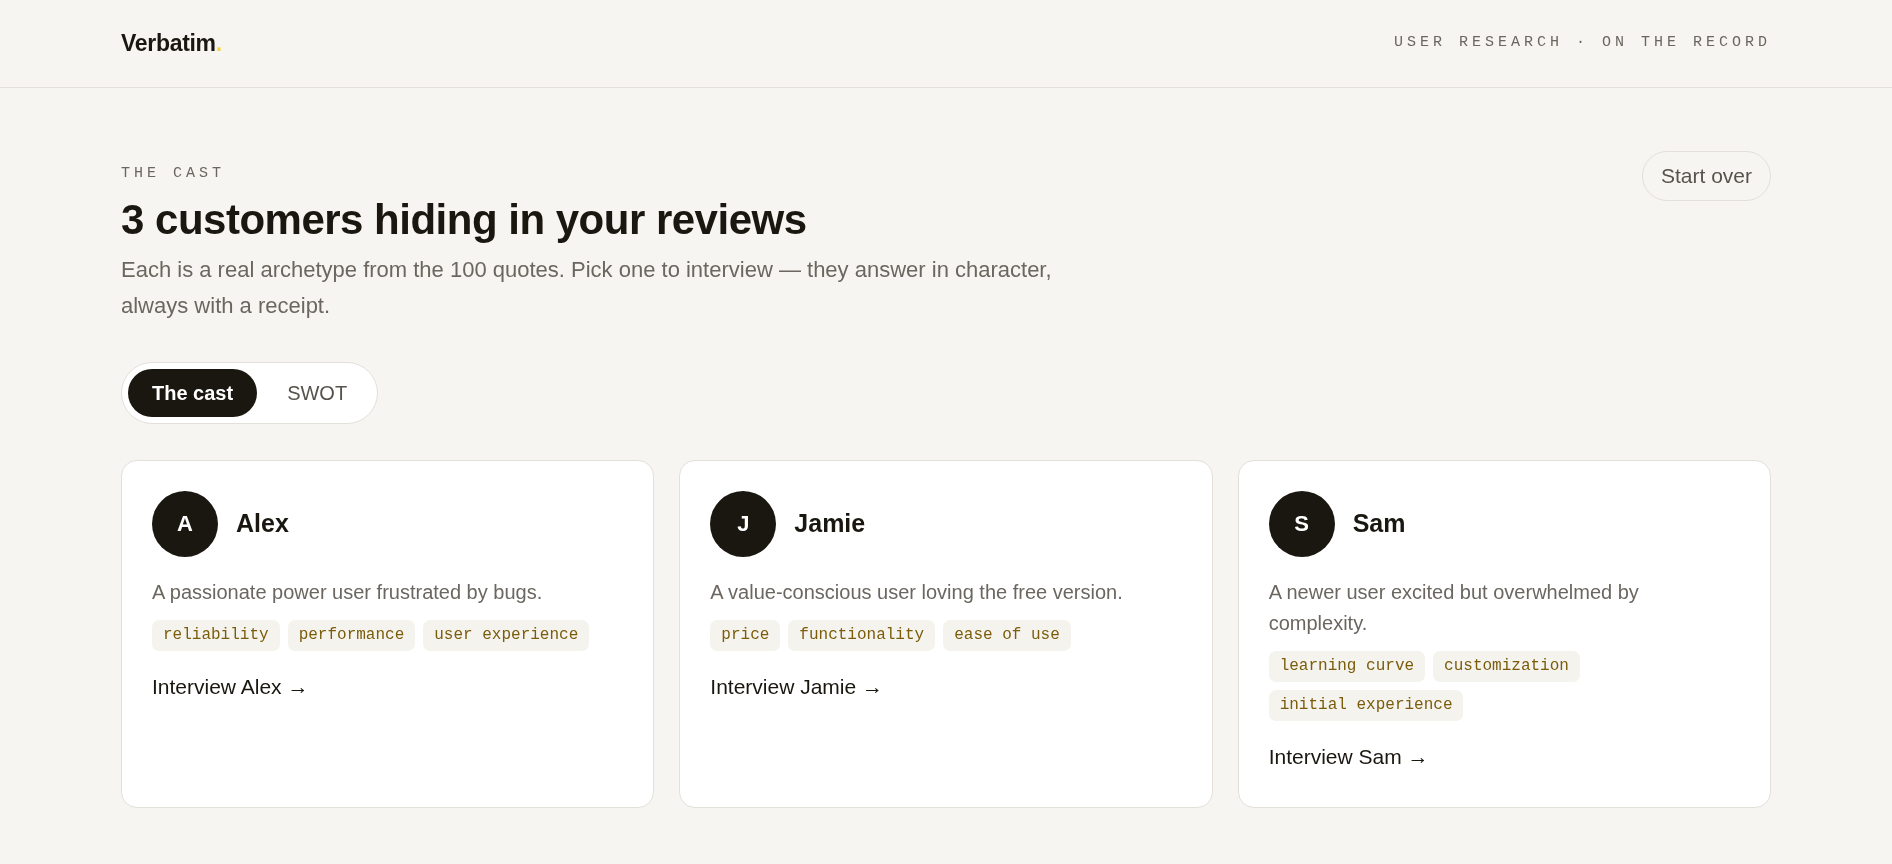 The width and height of the screenshot is (1892, 864). What do you see at coordinates (917, 592) in the screenshot?
I see `persona-description: A value-conscious user loving the free version.` at bounding box center [917, 592].